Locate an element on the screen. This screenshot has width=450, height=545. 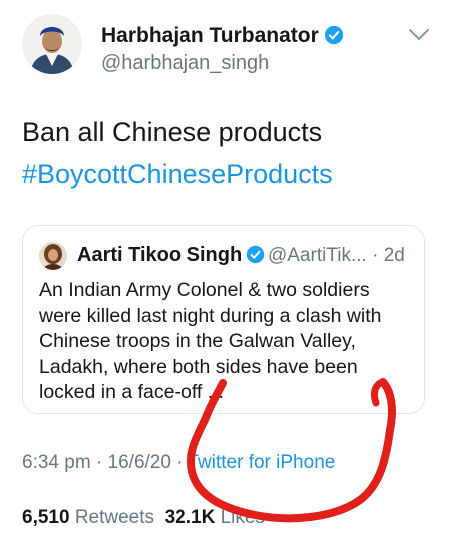
author-avatar is located at coordinates (52, 44).